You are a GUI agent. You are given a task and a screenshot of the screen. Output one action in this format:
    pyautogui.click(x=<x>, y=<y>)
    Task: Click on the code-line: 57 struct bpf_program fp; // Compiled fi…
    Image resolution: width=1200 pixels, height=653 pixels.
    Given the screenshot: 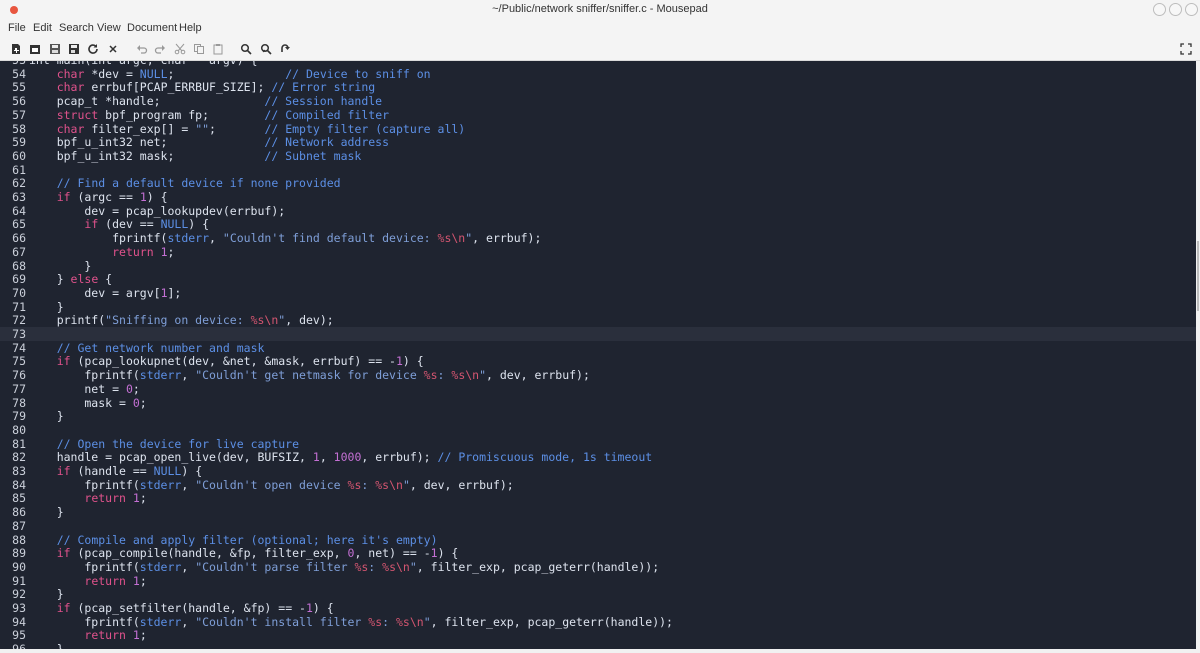 What is the action you would take?
    pyautogui.click(x=598, y=115)
    